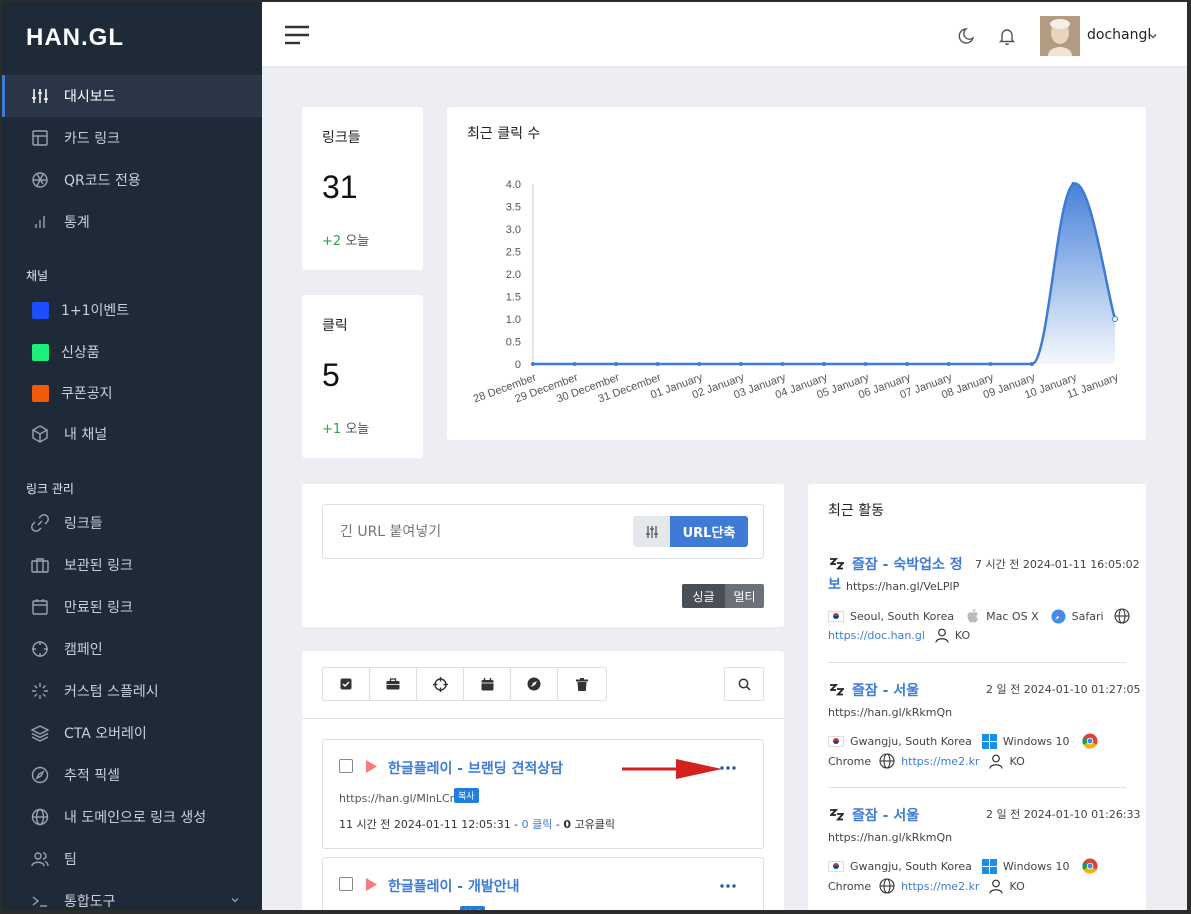  What do you see at coordinates (132, 393) in the screenshot?
I see `sidebar-item-channel-coupon: 쿠폰공지` at bounding box center [132, 393].